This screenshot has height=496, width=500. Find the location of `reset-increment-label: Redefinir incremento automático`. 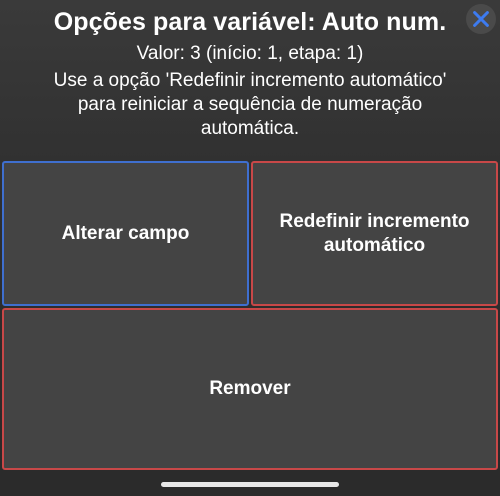

reset-increment-label: Redefinir incremento automático is located at coordinates (374, 233).